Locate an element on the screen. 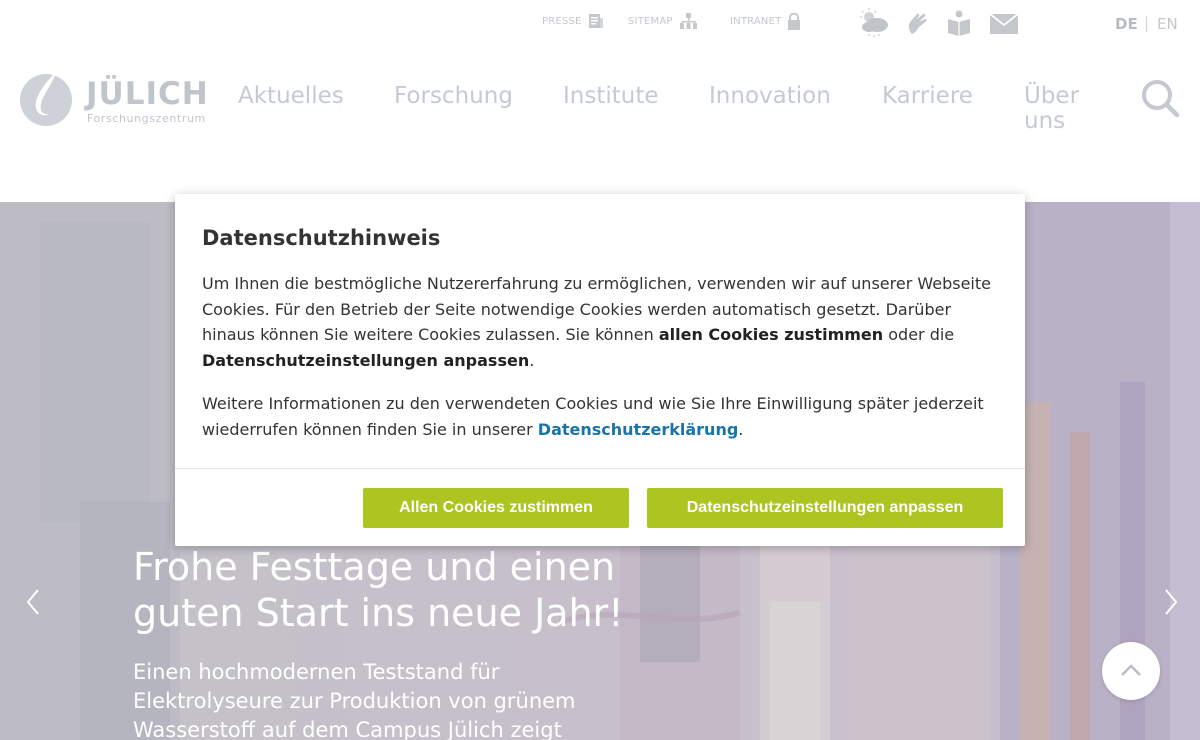 The width and height of the screenshot is (1200, 740). p1-text-3: . is located at coordinates (532, 360).